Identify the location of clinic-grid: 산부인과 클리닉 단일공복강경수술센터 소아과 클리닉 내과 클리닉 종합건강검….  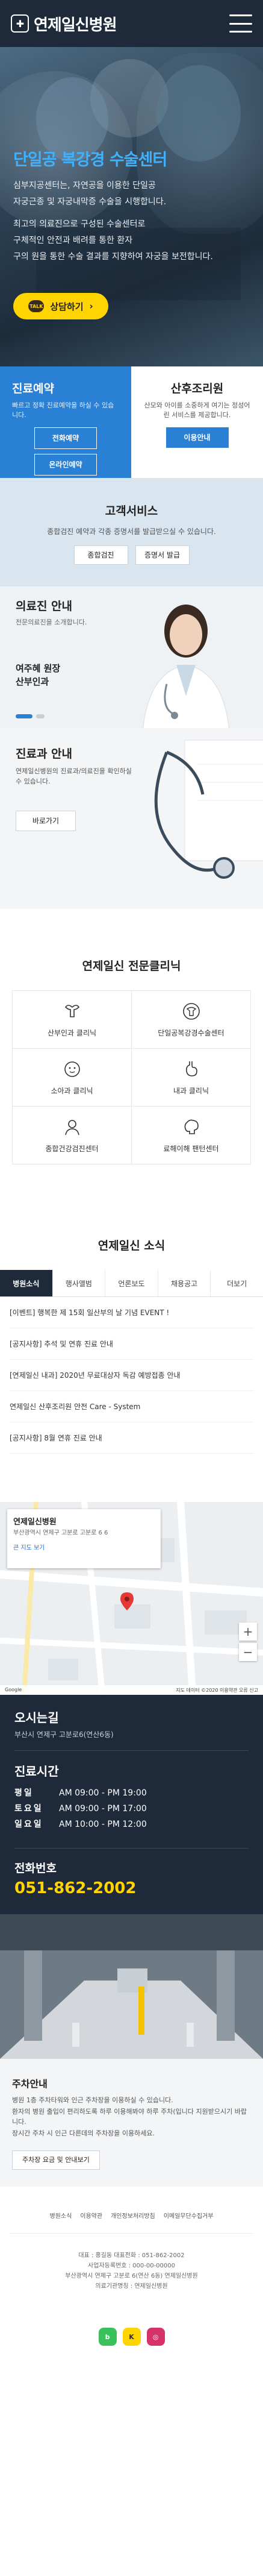
(131, 1077).